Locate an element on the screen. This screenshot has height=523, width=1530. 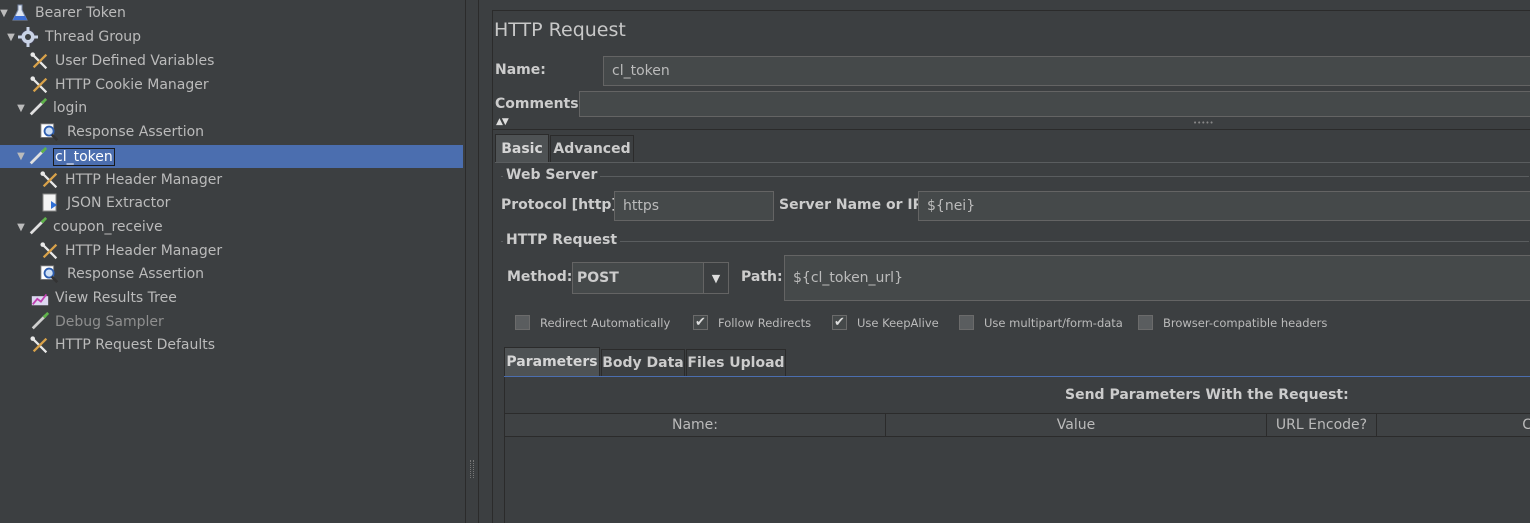
browser-compatible-headers-checkbox: Browser-compatible headers is located at coordinates (1232, 322).